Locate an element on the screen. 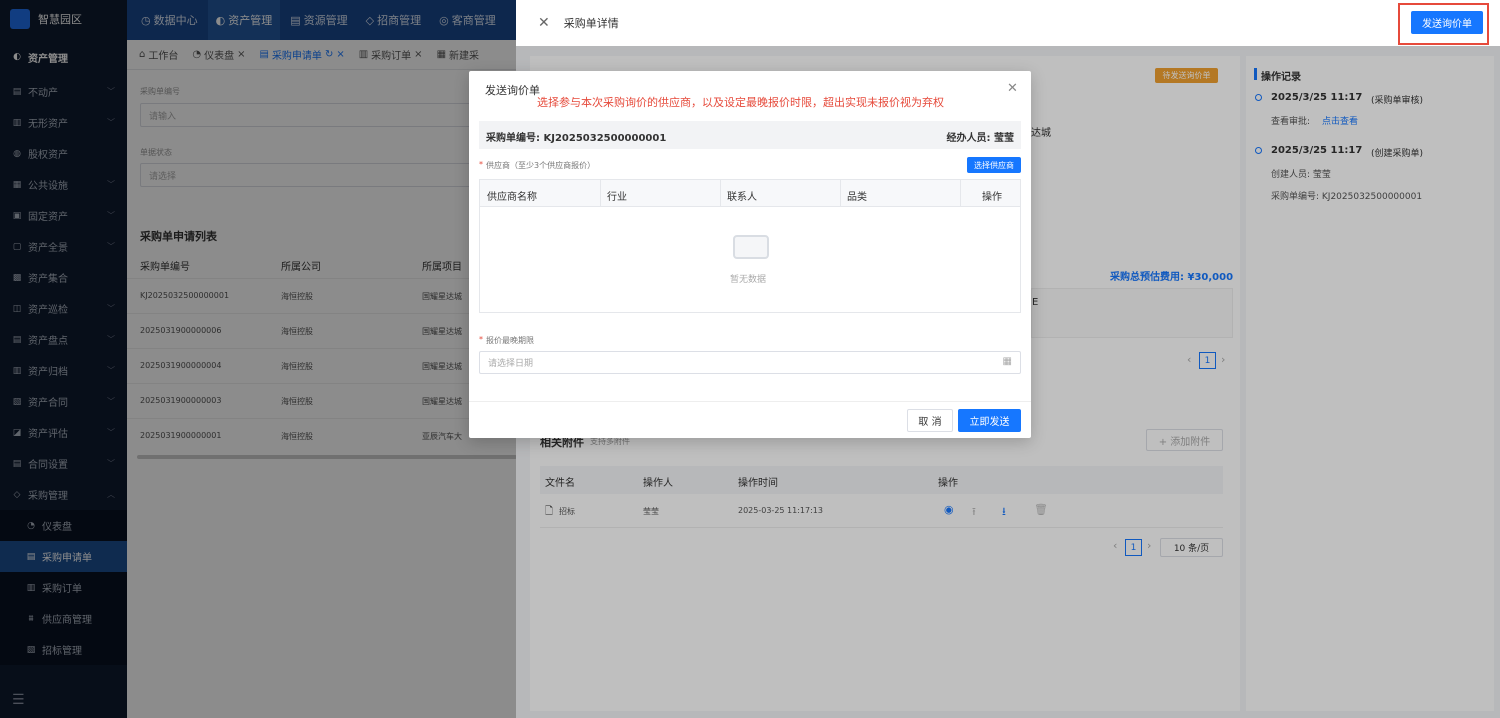 This screenshot has width=1500, height=718. send-now-button: 立即发送 is located at coordinates (989, 420).